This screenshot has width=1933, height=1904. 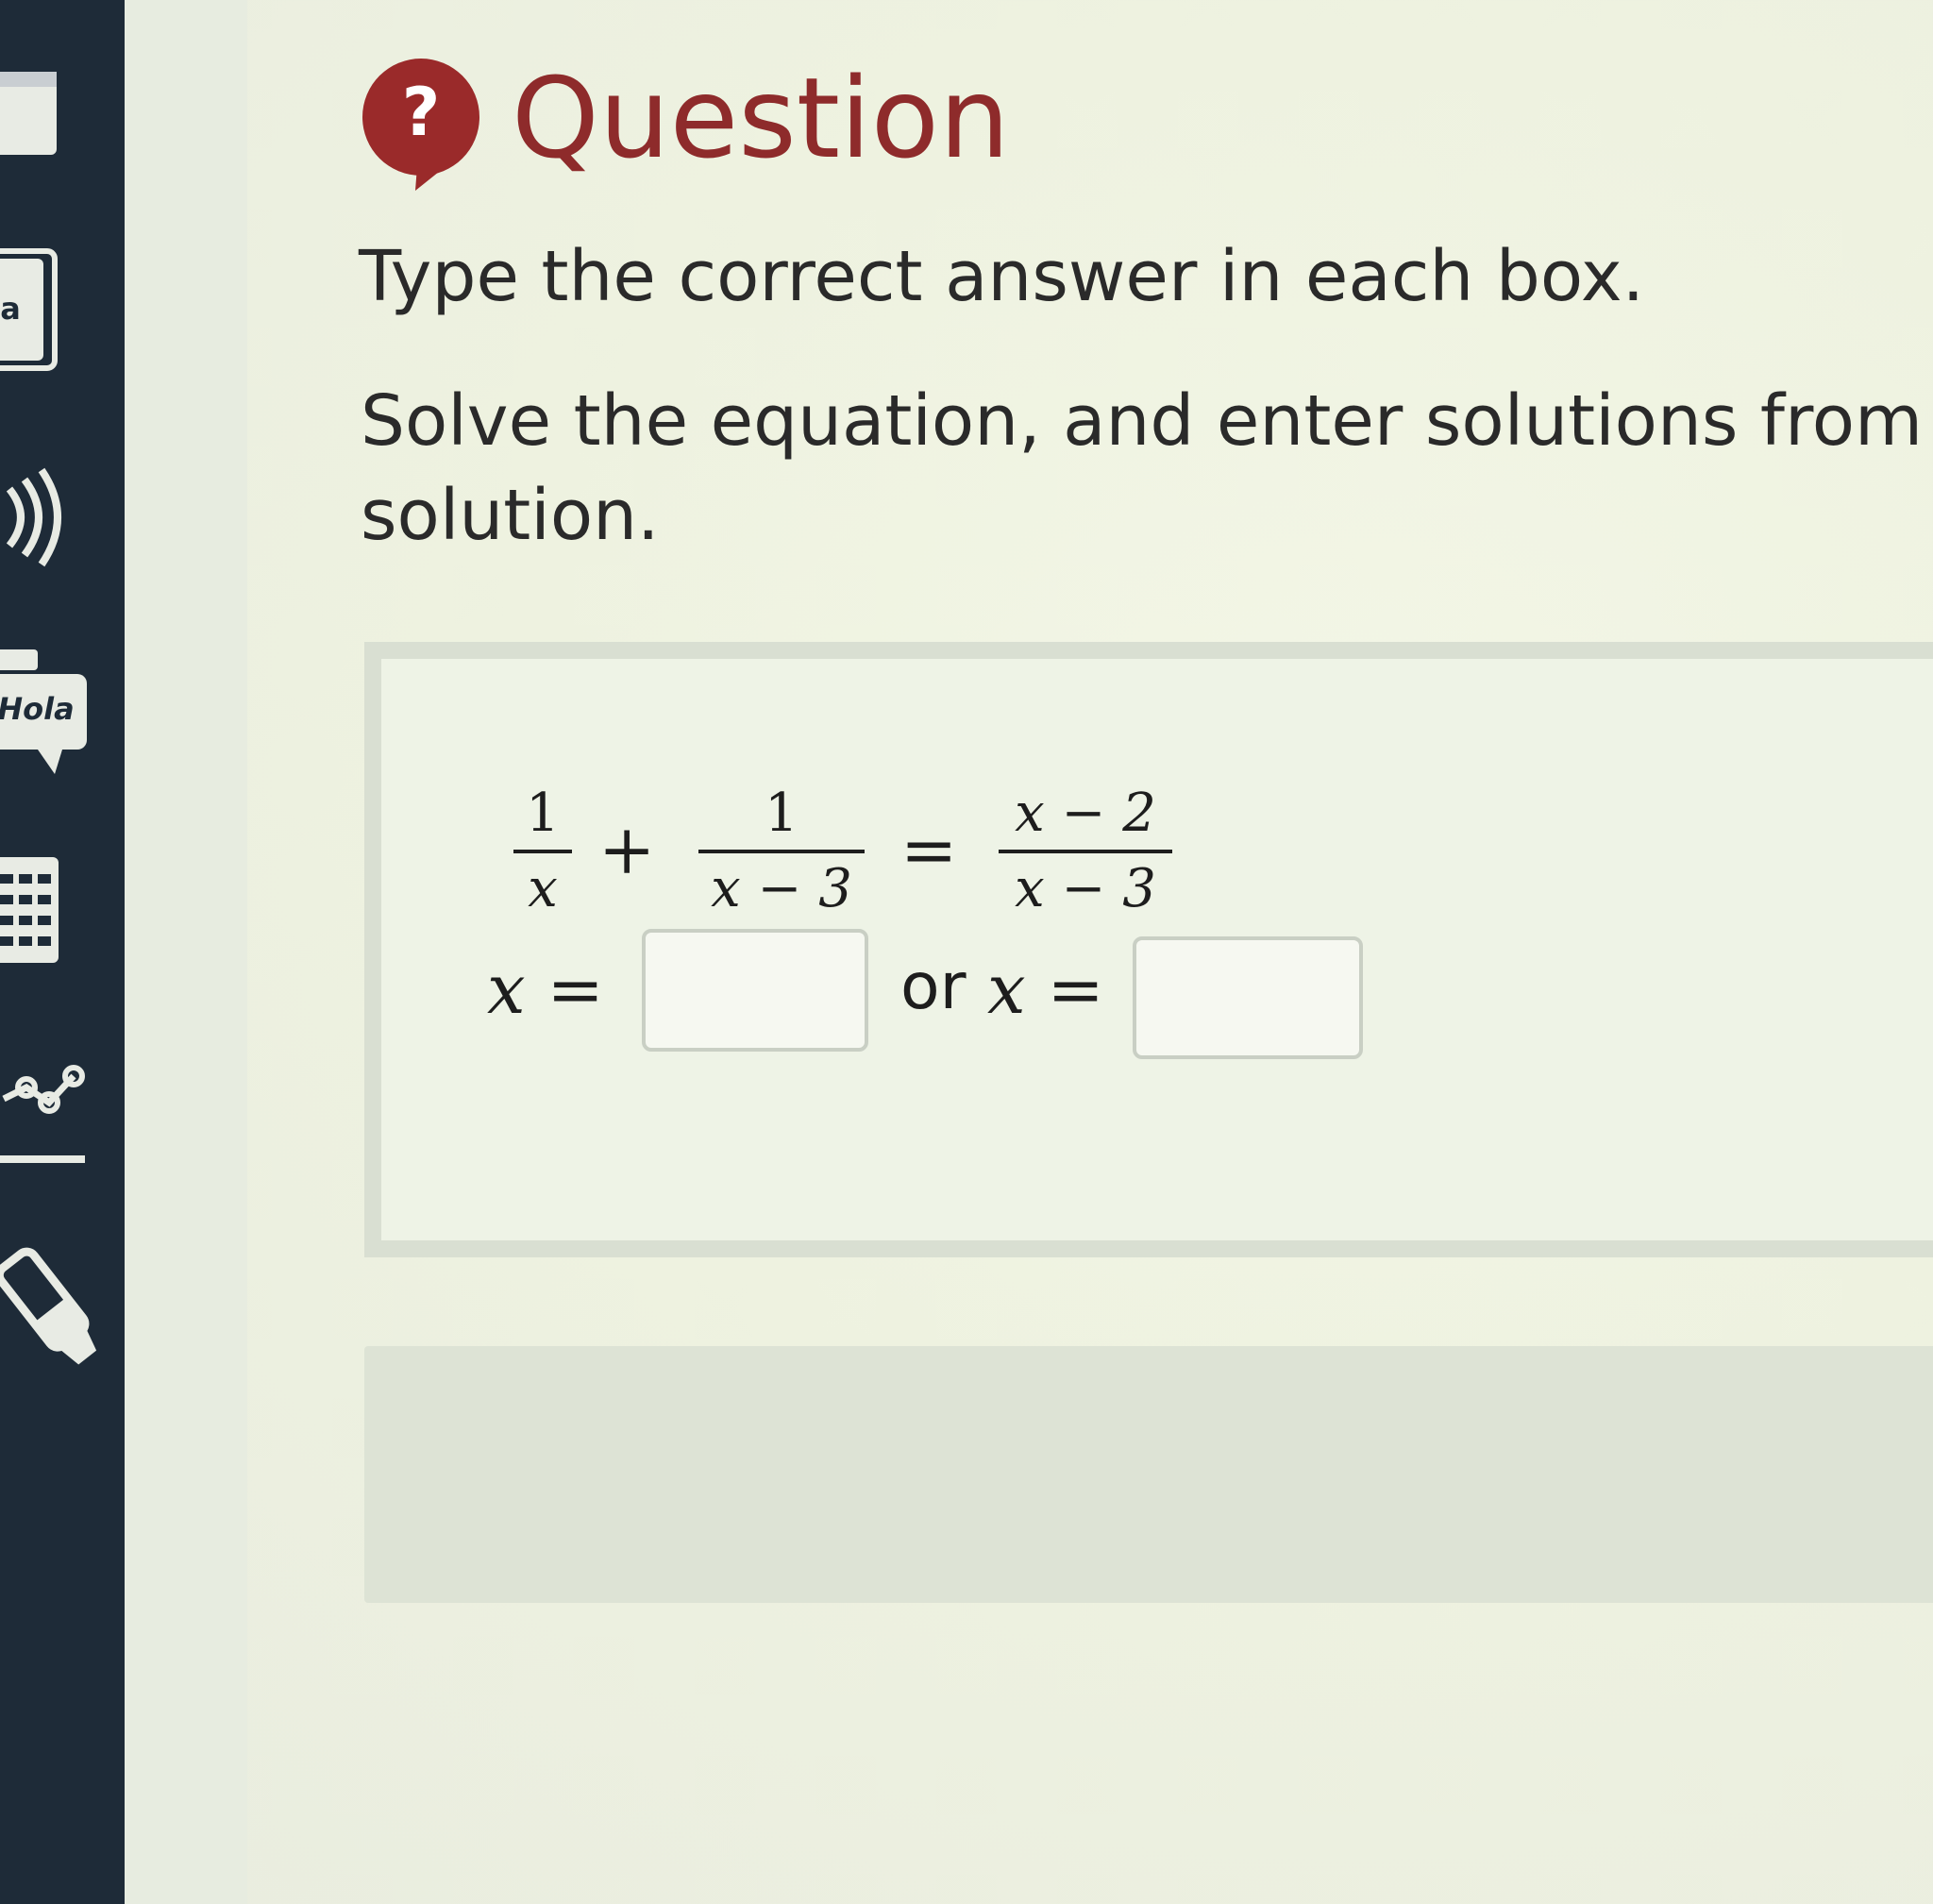 What do you see at coordinates (781, 888) in the screenshot?
I see `fraction-2-denominator: x − 3` at bounding box center [781, 888].